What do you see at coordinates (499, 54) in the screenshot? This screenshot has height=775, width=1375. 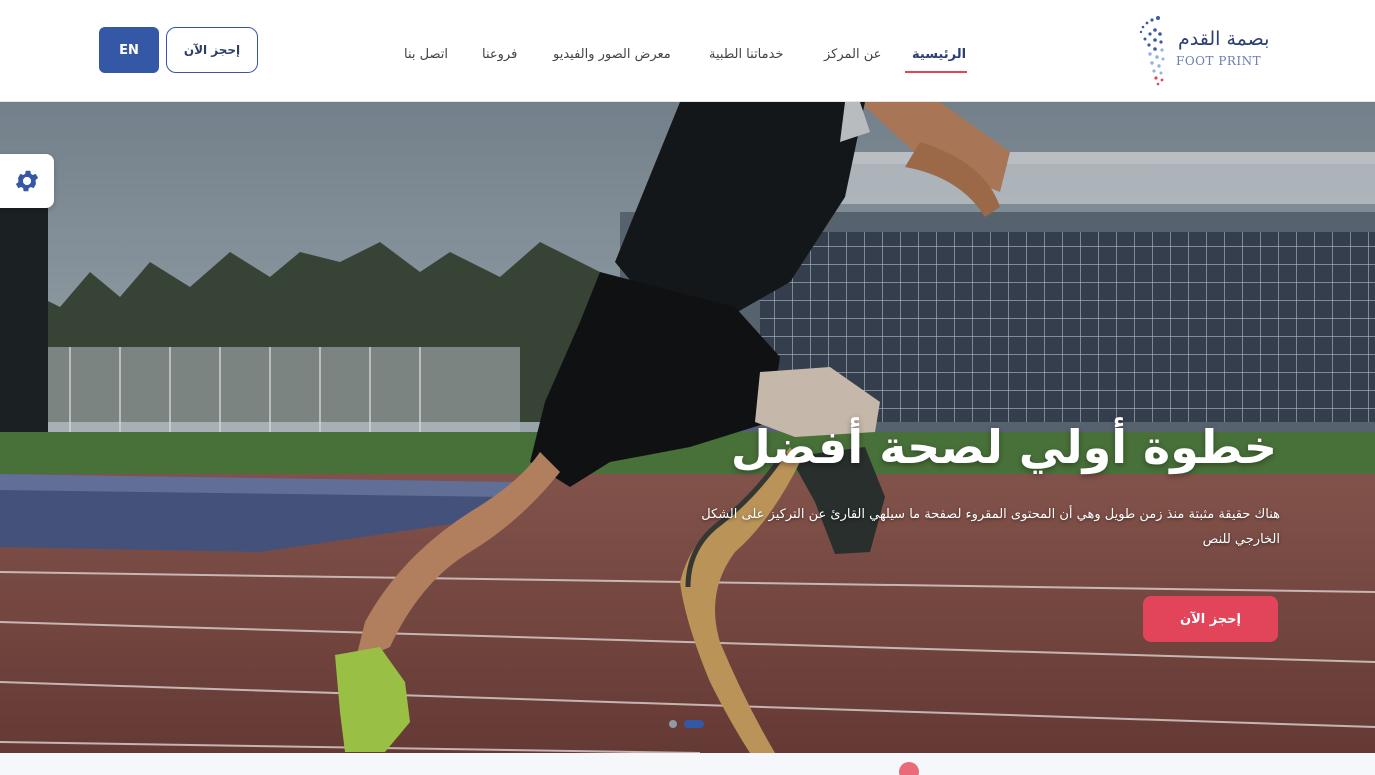 I see `nav-branches: فروعنا` at bounding box center [499, 54].